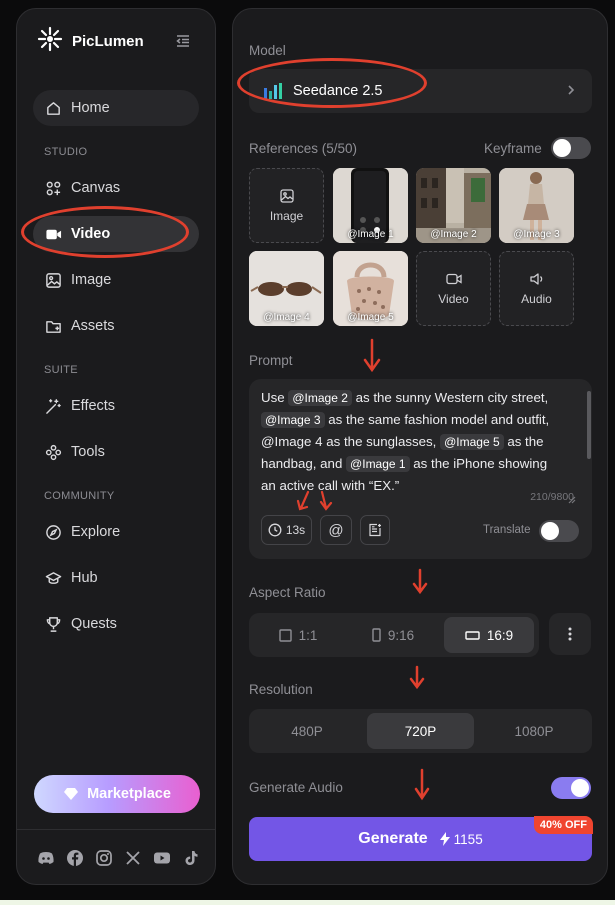 The image size is (615, 905). I want to click on portrait-icon, so click(376, 635).